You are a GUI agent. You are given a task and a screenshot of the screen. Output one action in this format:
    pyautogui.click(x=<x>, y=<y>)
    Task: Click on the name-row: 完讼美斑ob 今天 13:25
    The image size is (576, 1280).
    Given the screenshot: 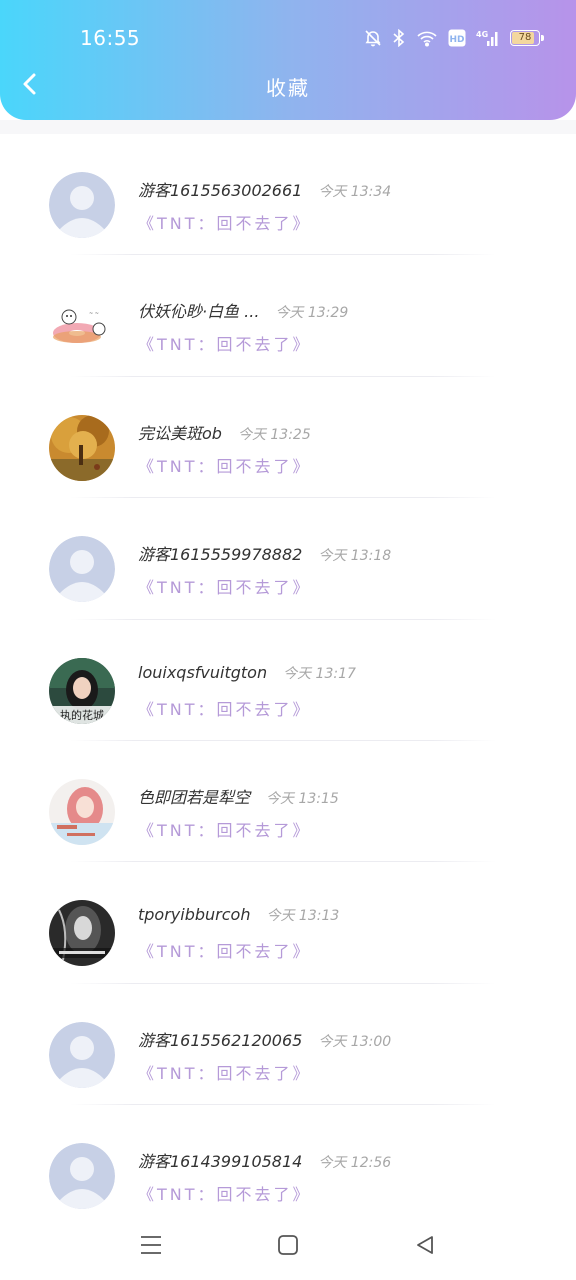 What is the action you would take?
    pyautogui.click(x=224, y=432)
    